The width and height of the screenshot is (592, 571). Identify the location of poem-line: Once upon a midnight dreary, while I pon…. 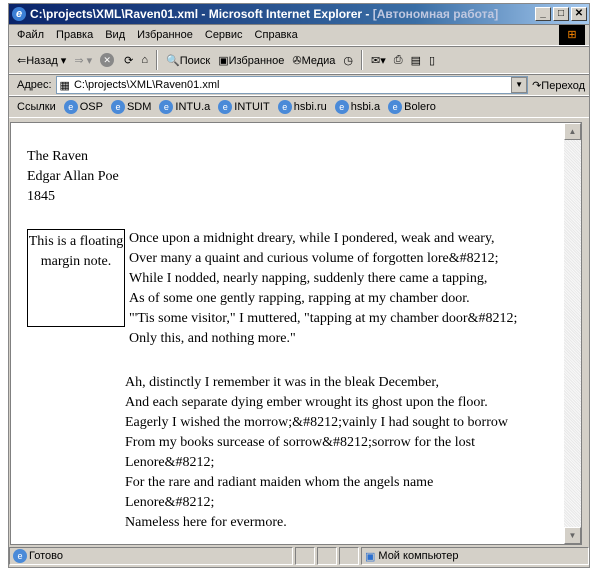
(312, 238).